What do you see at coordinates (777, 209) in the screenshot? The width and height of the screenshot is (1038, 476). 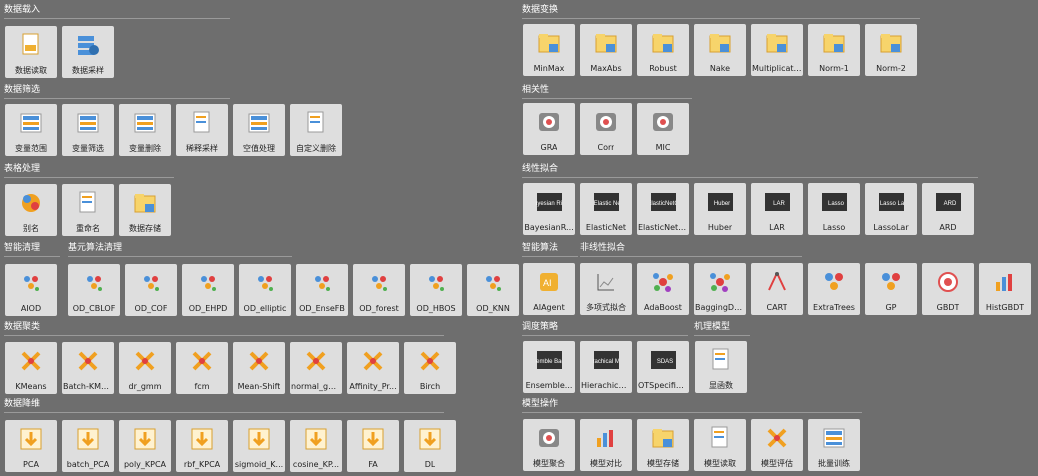 I see `tile-linear-4: LAR LAR` at bounding box center [777, 209].